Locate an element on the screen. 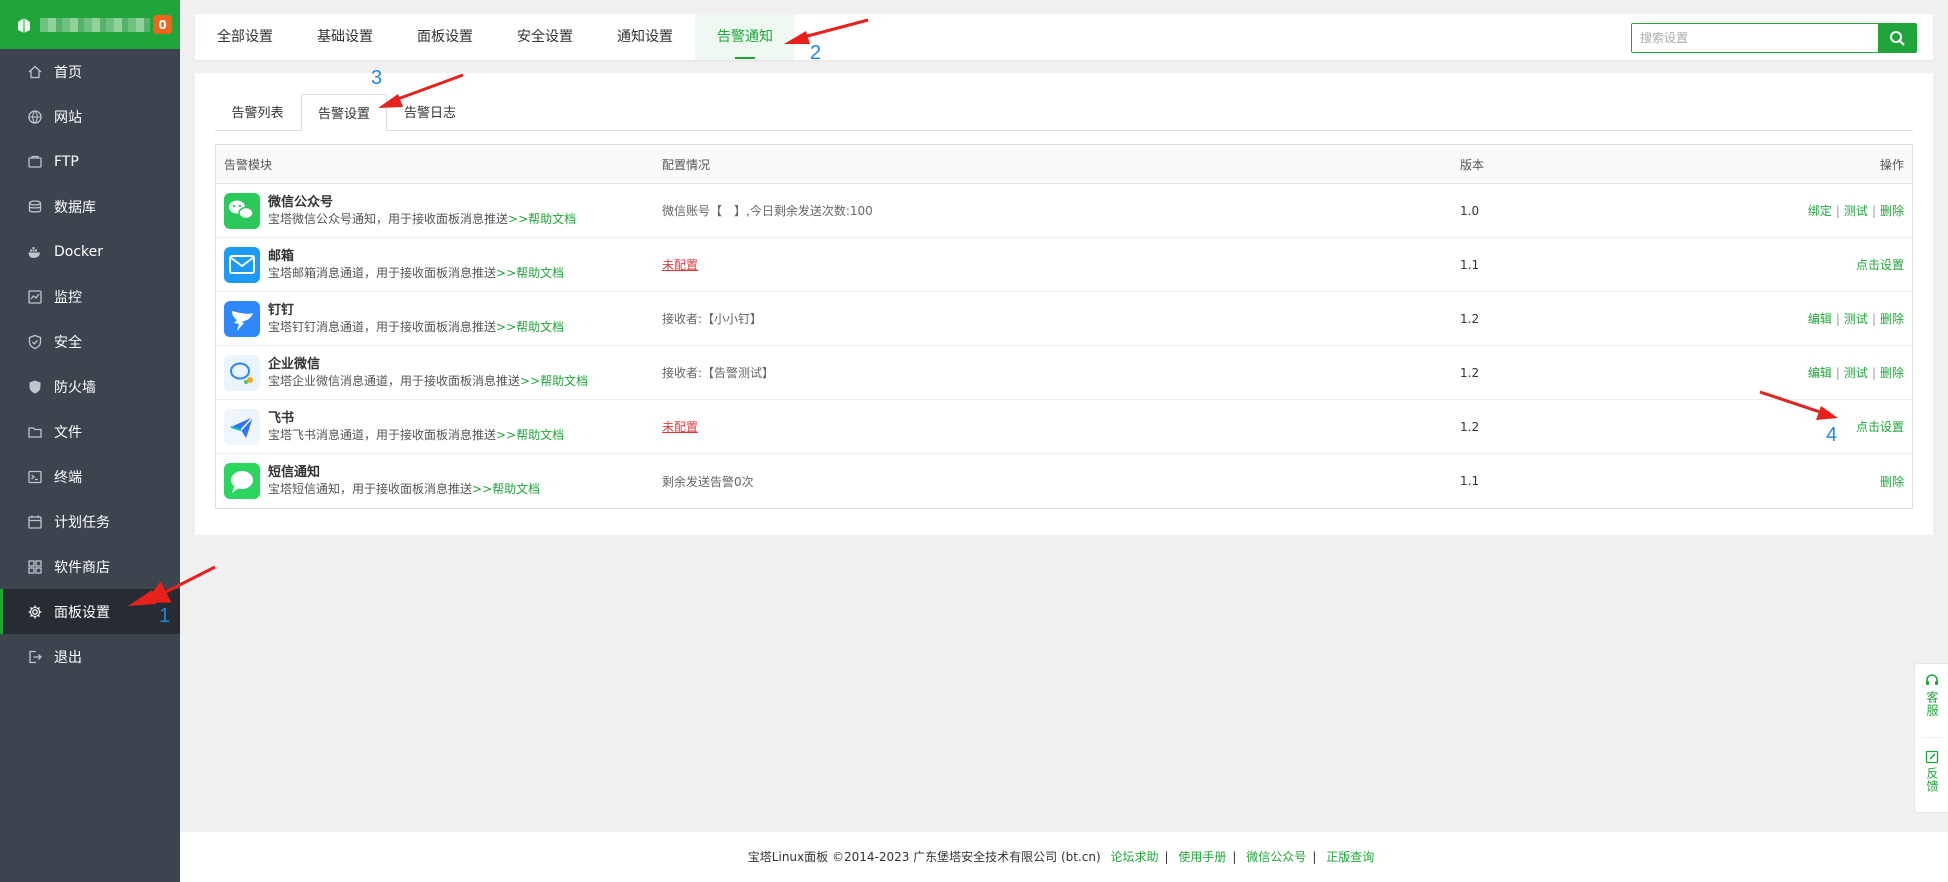 Image resolution: width=1948 pixels, height=882 pixels. table-header: 告警模块 配置情况 版本 操作 is located at coordinates (1064, 164).